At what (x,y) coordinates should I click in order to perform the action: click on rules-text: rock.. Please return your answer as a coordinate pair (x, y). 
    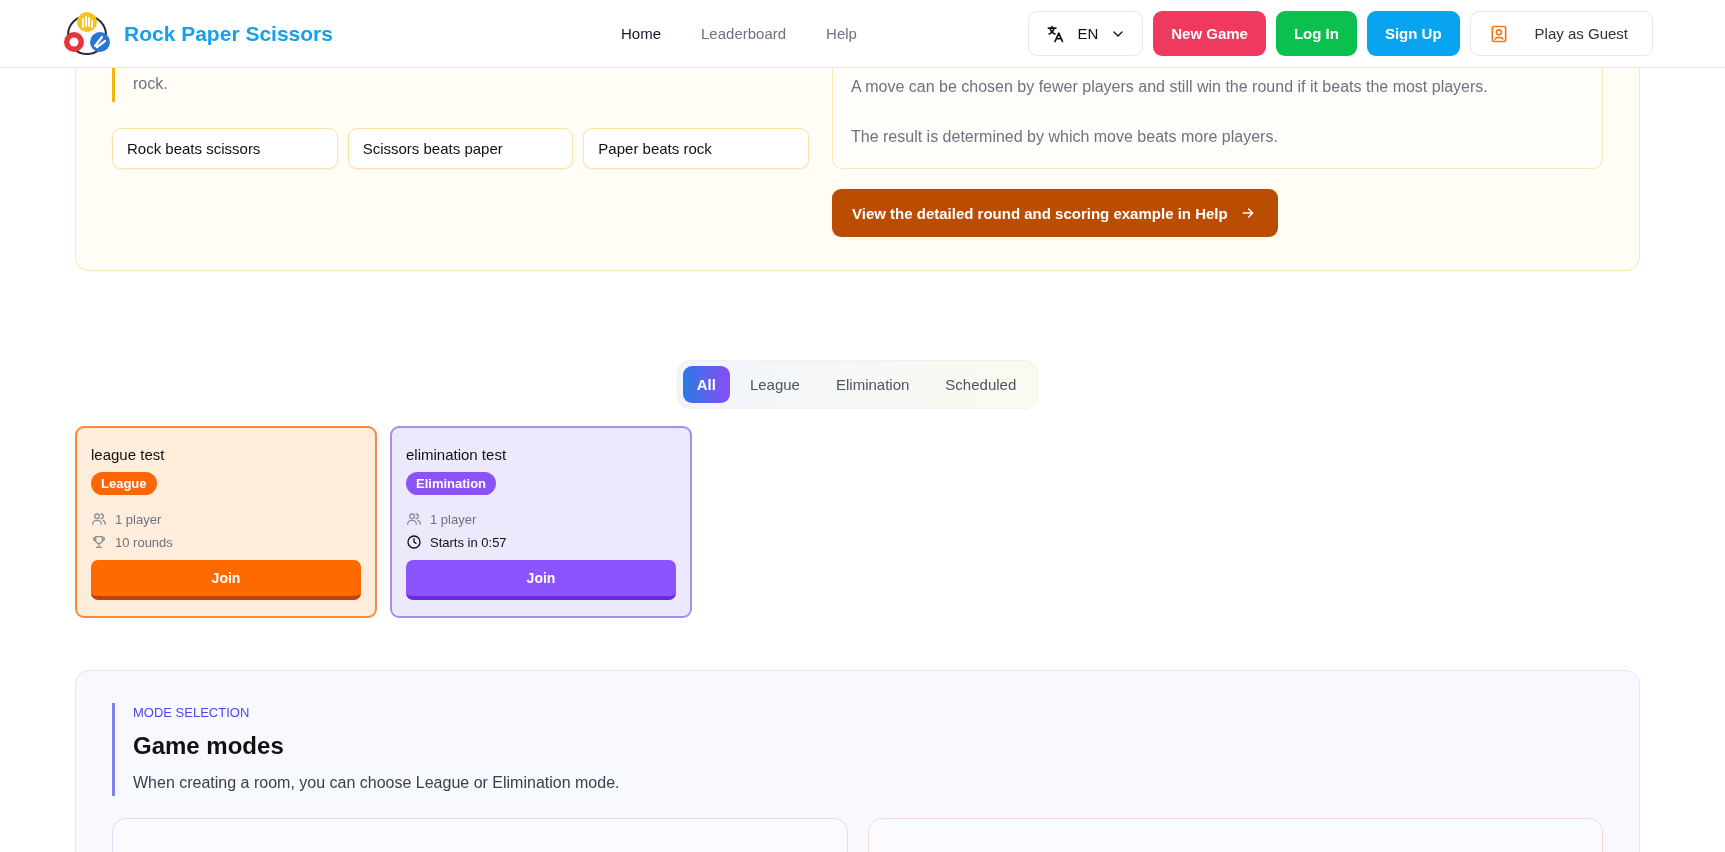
    Looking at the image, I should click on (151, 84).